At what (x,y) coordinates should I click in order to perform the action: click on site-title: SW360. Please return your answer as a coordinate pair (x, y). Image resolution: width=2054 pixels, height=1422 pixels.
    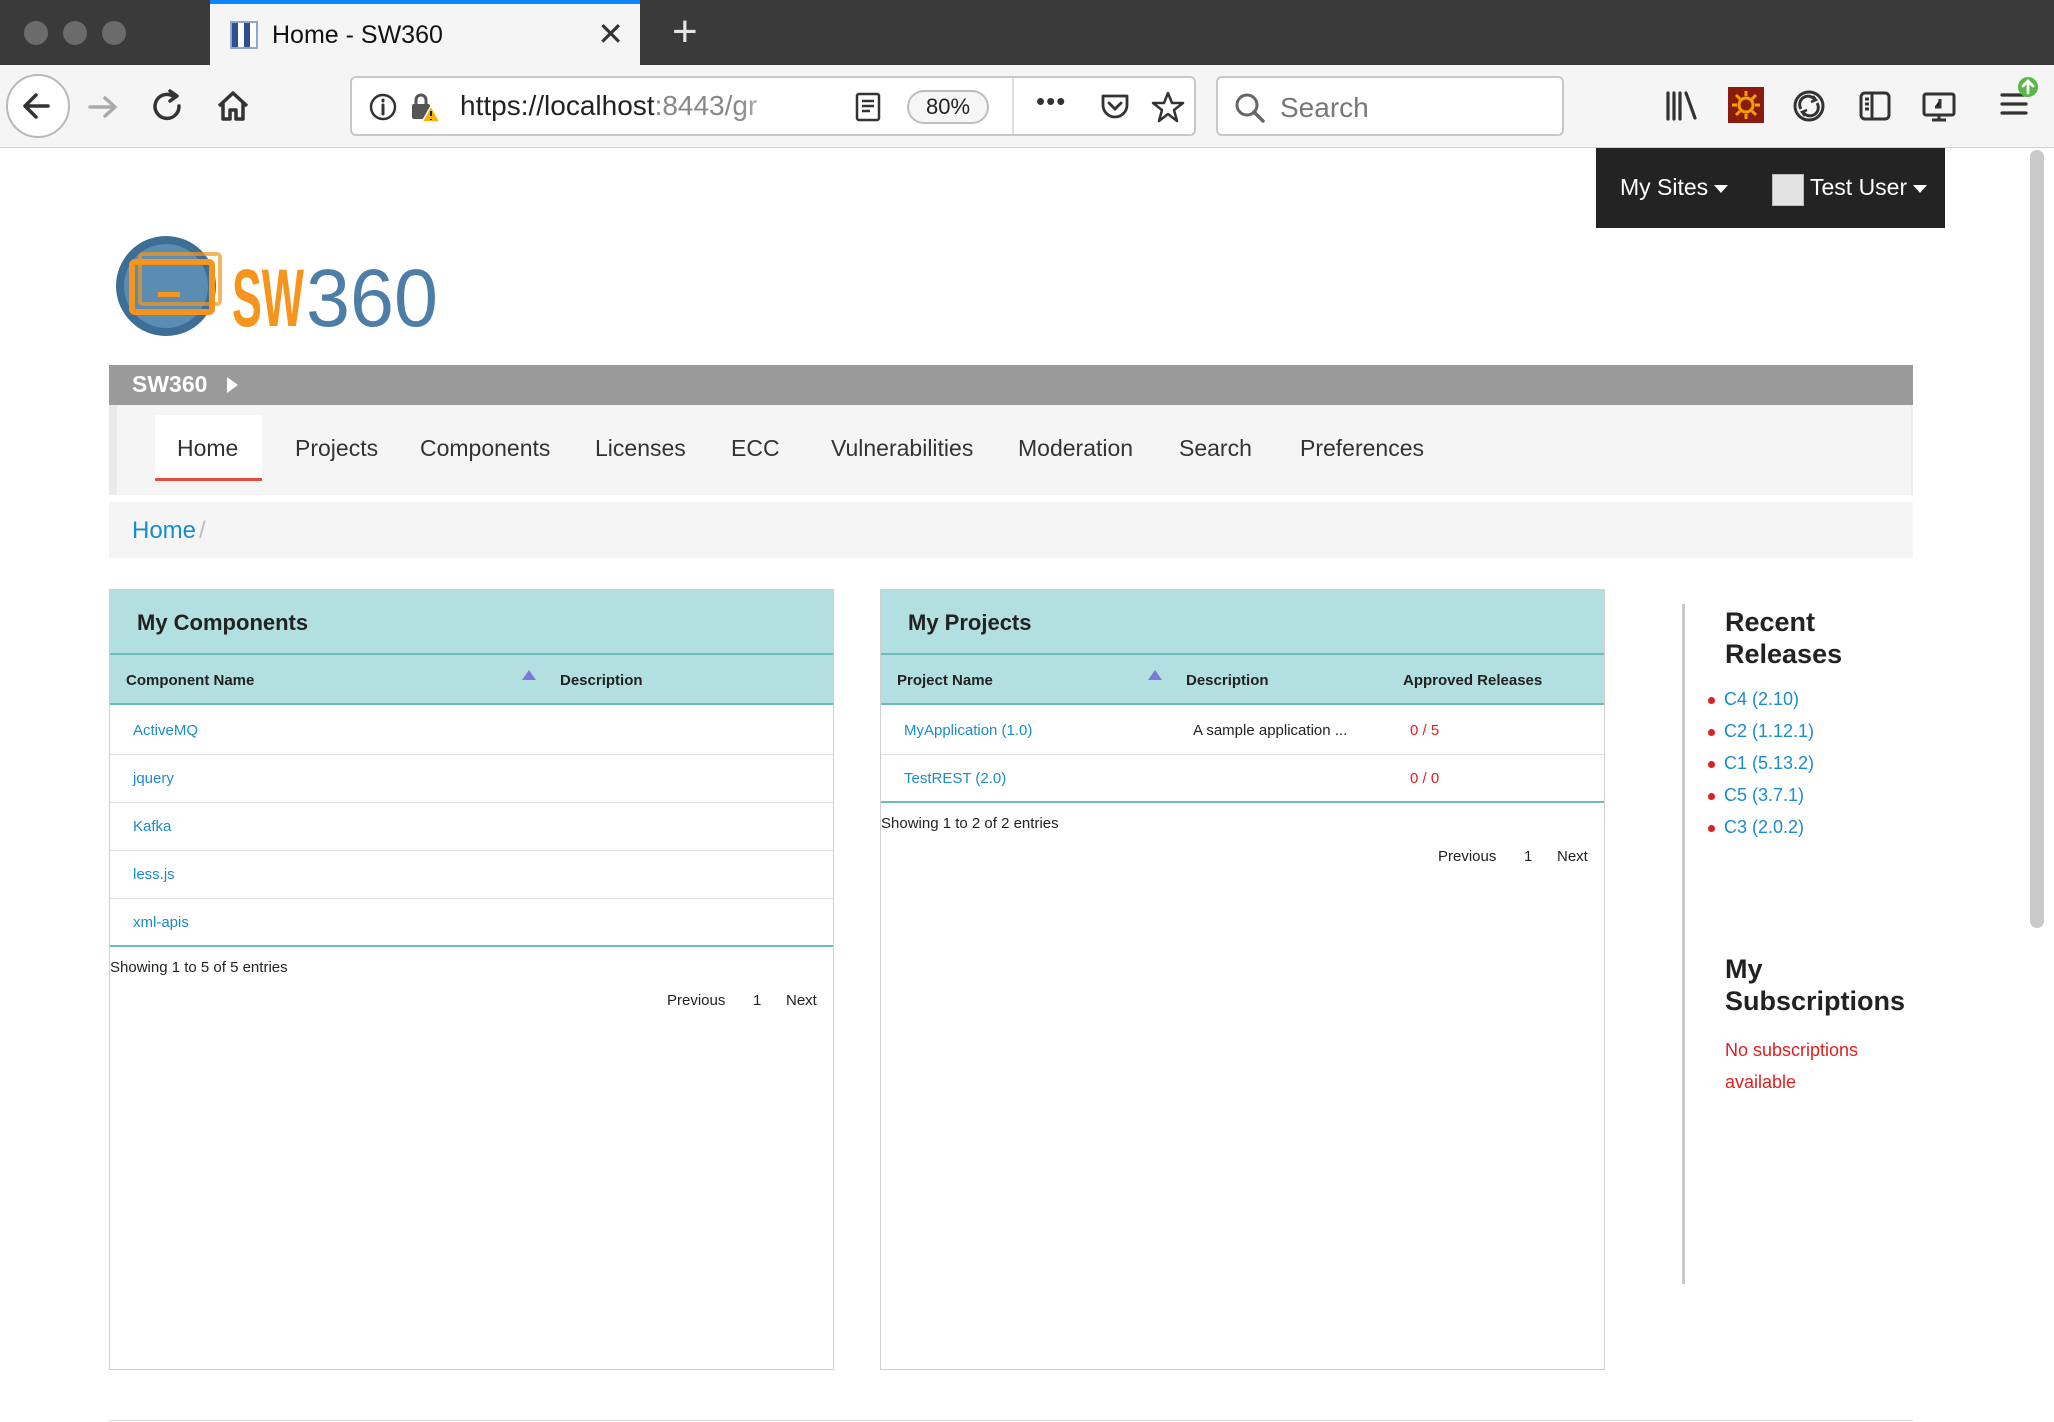
    Looking at the image, I should click on (169, 384).